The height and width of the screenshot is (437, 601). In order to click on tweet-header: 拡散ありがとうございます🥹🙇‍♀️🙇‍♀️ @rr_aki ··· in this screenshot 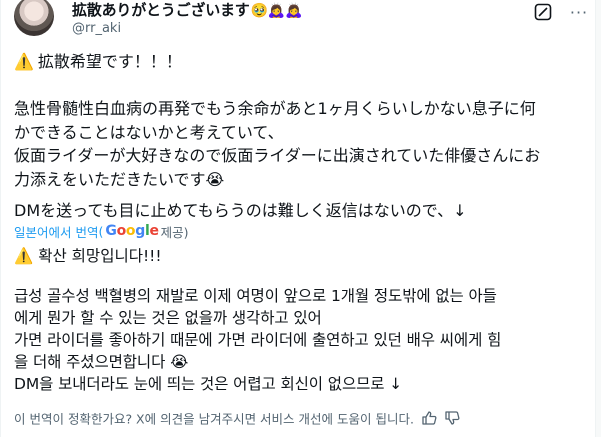, I will do `click(304, 20)`.